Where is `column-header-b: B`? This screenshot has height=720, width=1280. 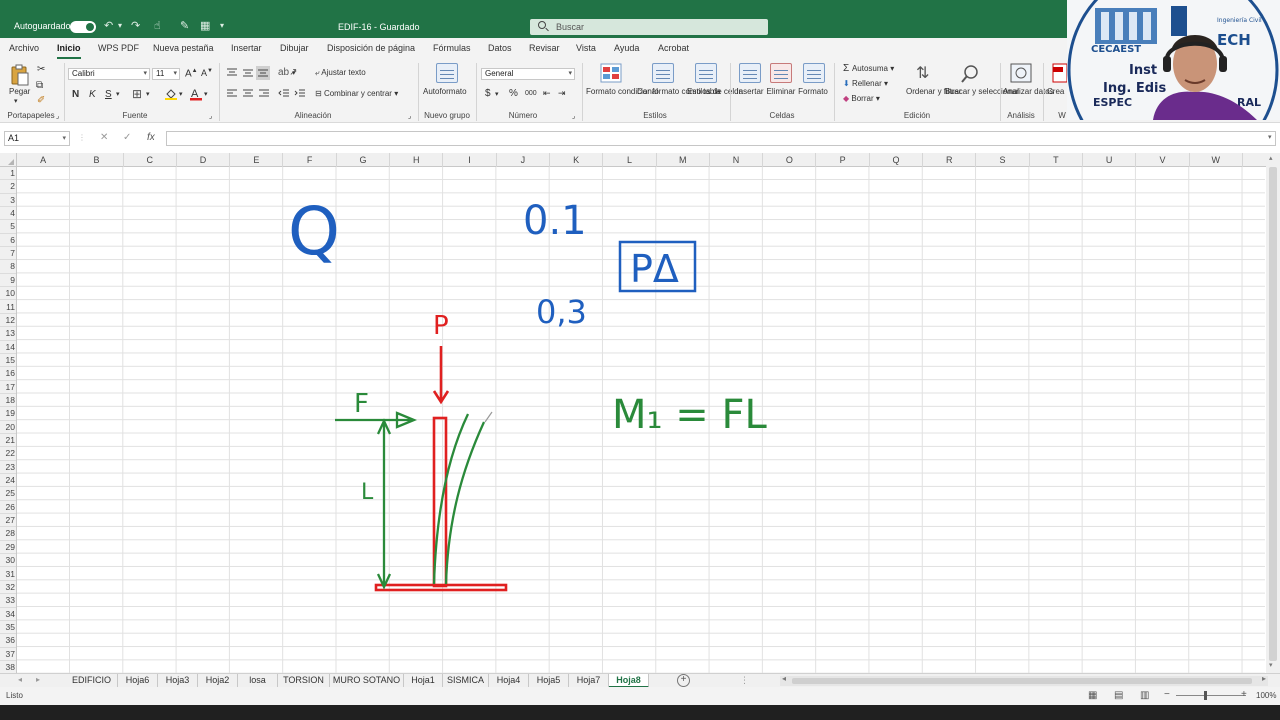 column-header-b: B is located at coordinates (97, 160).